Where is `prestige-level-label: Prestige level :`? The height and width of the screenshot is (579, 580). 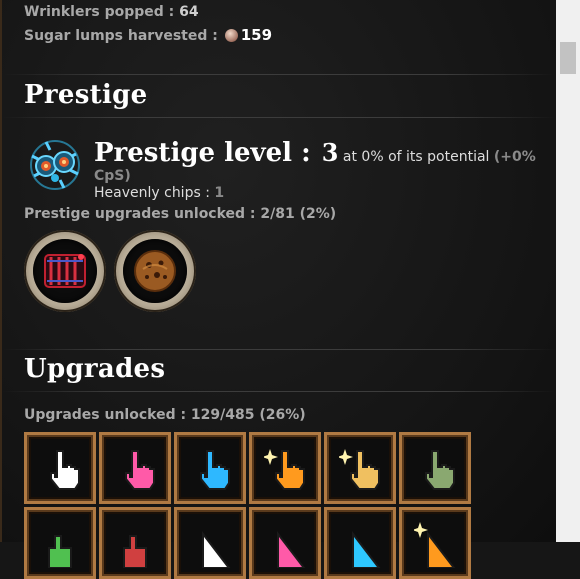 prestige-level-label: Prestige level : is located at coordinates (207, 153).